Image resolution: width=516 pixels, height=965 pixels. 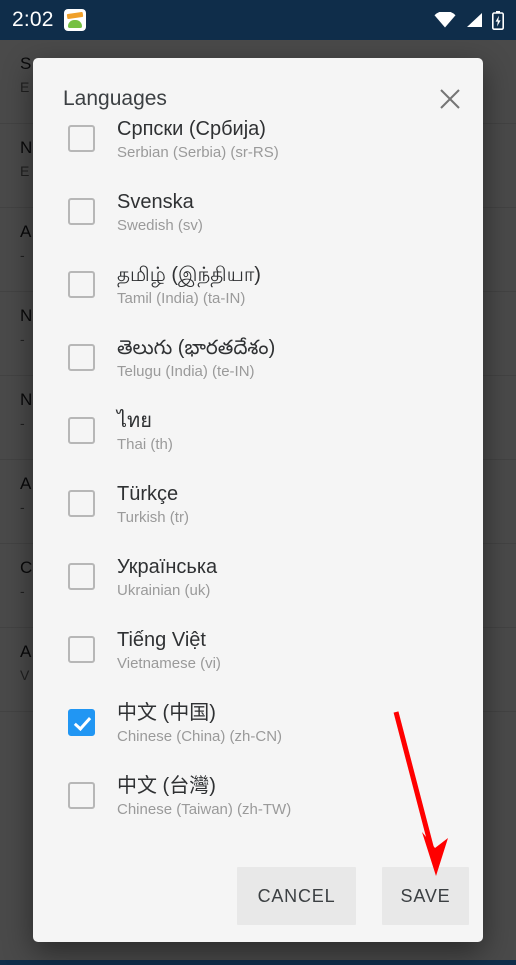 I want to click on language-labels: Türkçe Turkish (tr), so click(x=153, y=504).